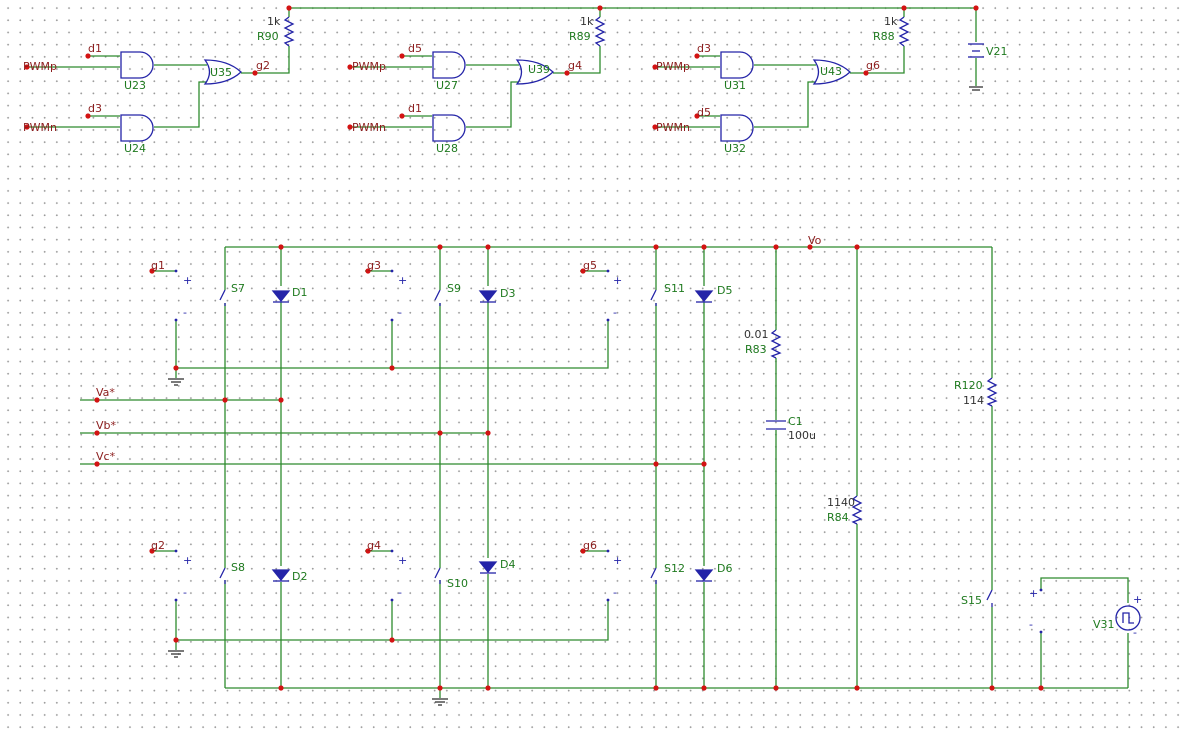 The width and height of the screenshot is (1185, 738). I want to click on diode-d2, so click(281, 575).